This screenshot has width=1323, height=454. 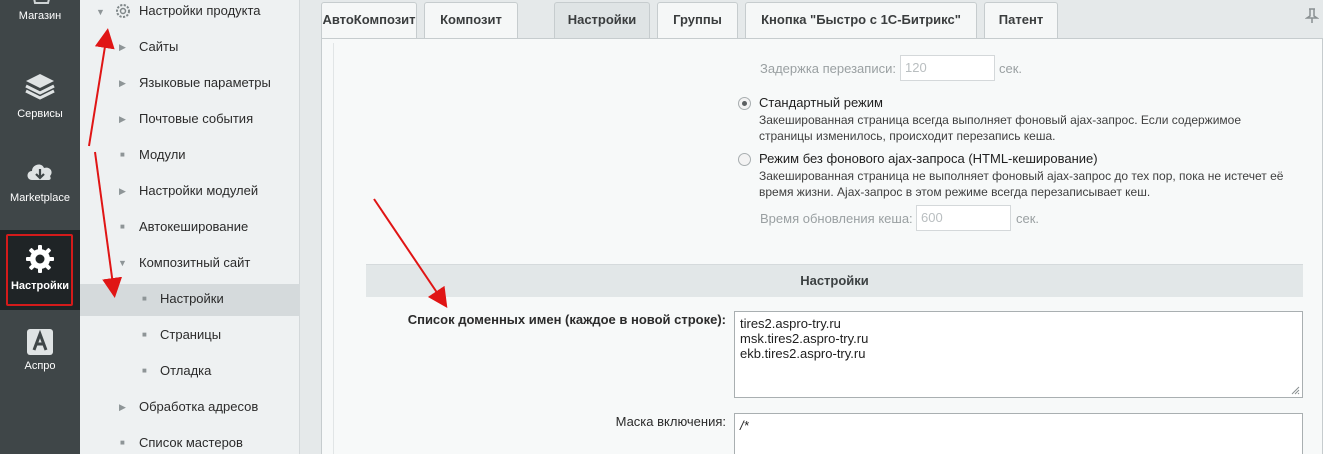 I want to click on tree-item-language: ▶ Языковые параметры, so click(x=190, y=87).